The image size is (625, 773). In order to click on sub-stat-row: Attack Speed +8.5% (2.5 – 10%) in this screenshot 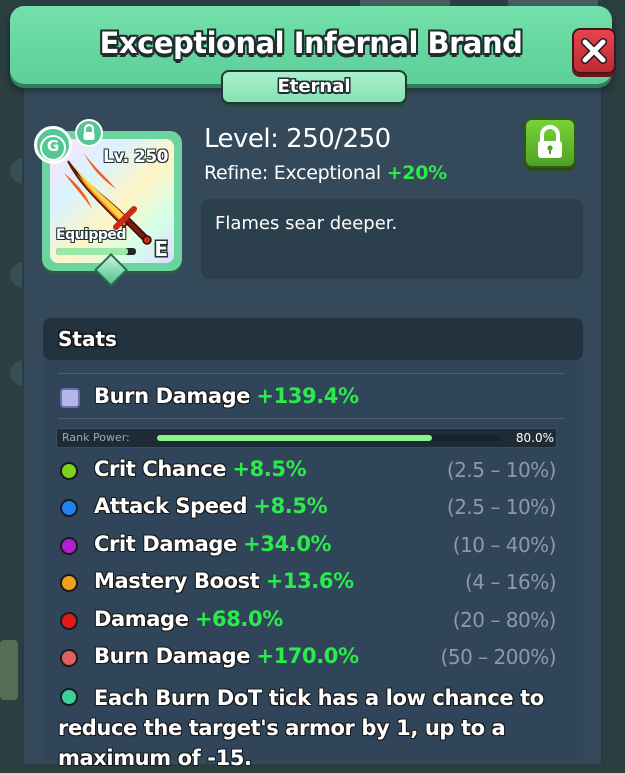, I will do `click(308, 509)`.